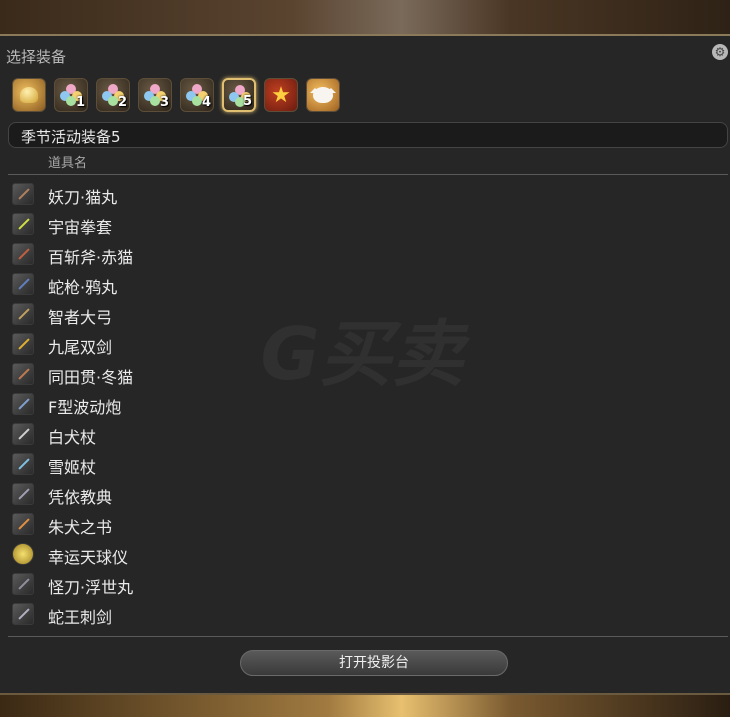 This screenshot has height=717, width=730. What do you see at coordinates (368, 135) in the screenshot?
I see `category-header: 季节活动装备5` at bounding box center [368, 135].